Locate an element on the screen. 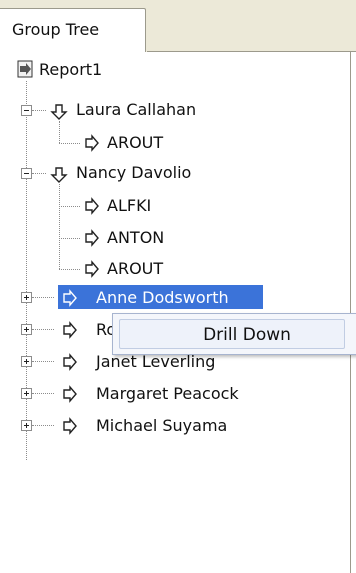 The image size is (356, 573). context-menu: Drill Down is located at coordinates (234, 334).